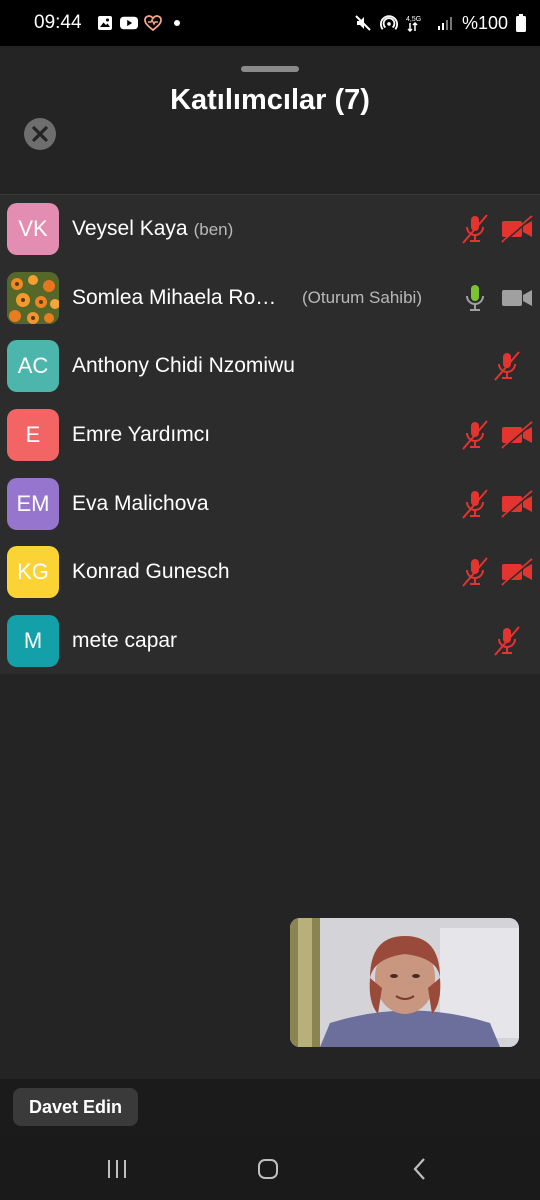 The height and width of the screenshot is (1200, 540). Describe the element at coordinates (151, 572) in the screenshot. I see `participant-name: Konrad Gunesch` at that location.